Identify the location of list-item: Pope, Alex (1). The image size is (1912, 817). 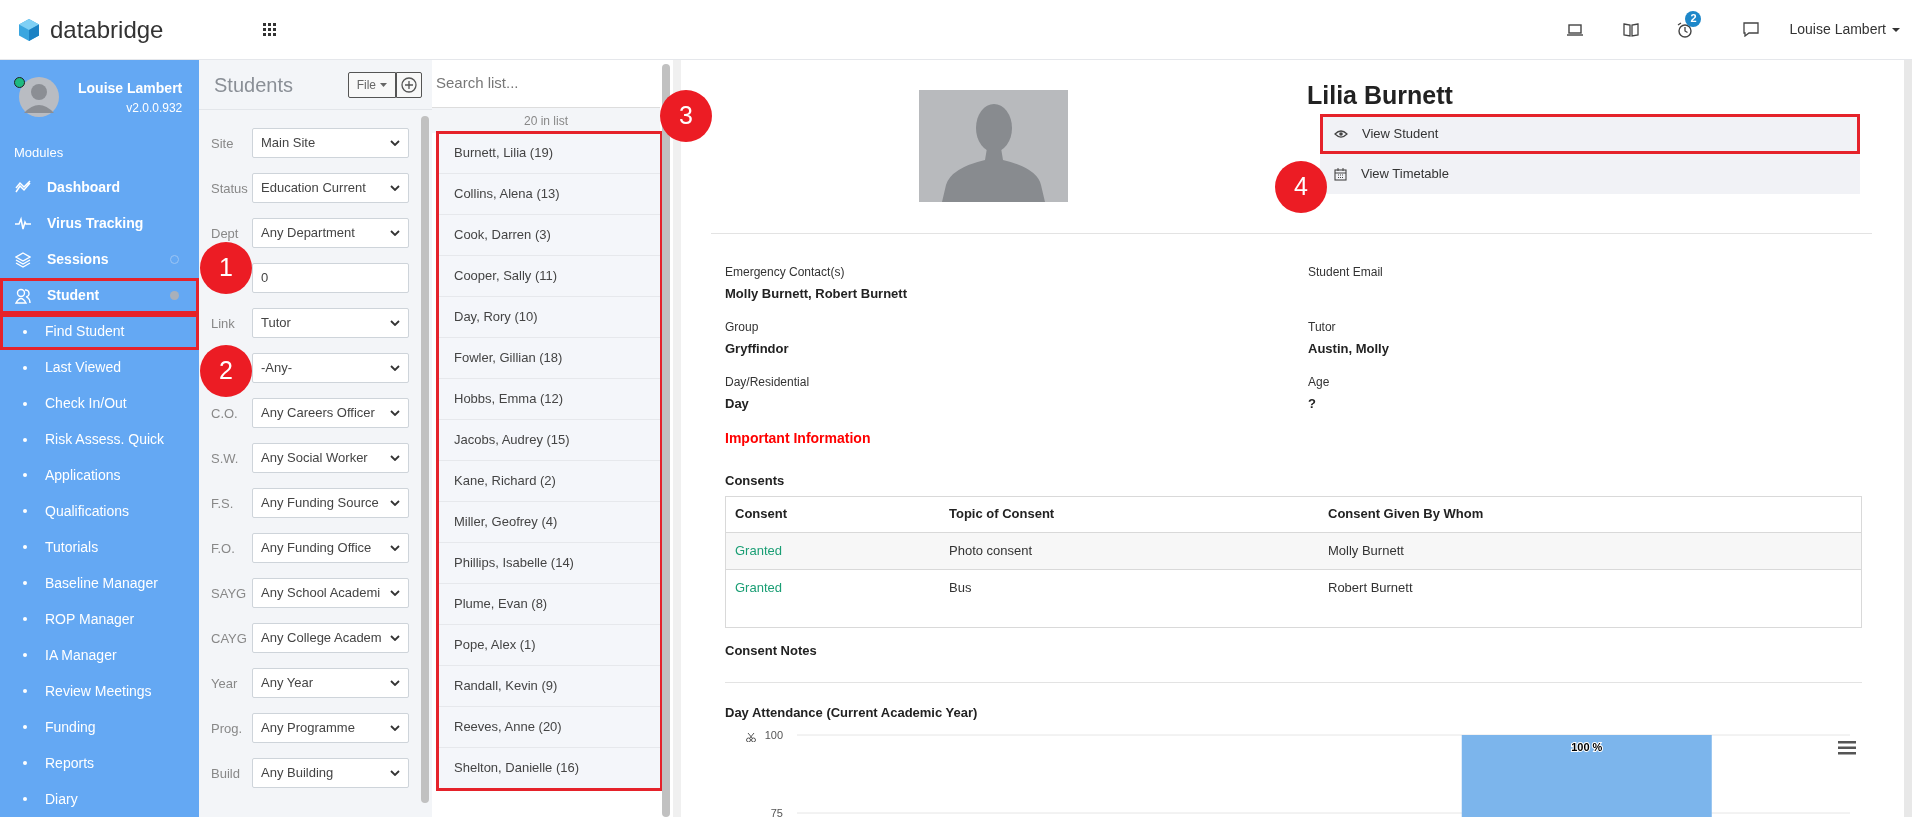
(549, 645).